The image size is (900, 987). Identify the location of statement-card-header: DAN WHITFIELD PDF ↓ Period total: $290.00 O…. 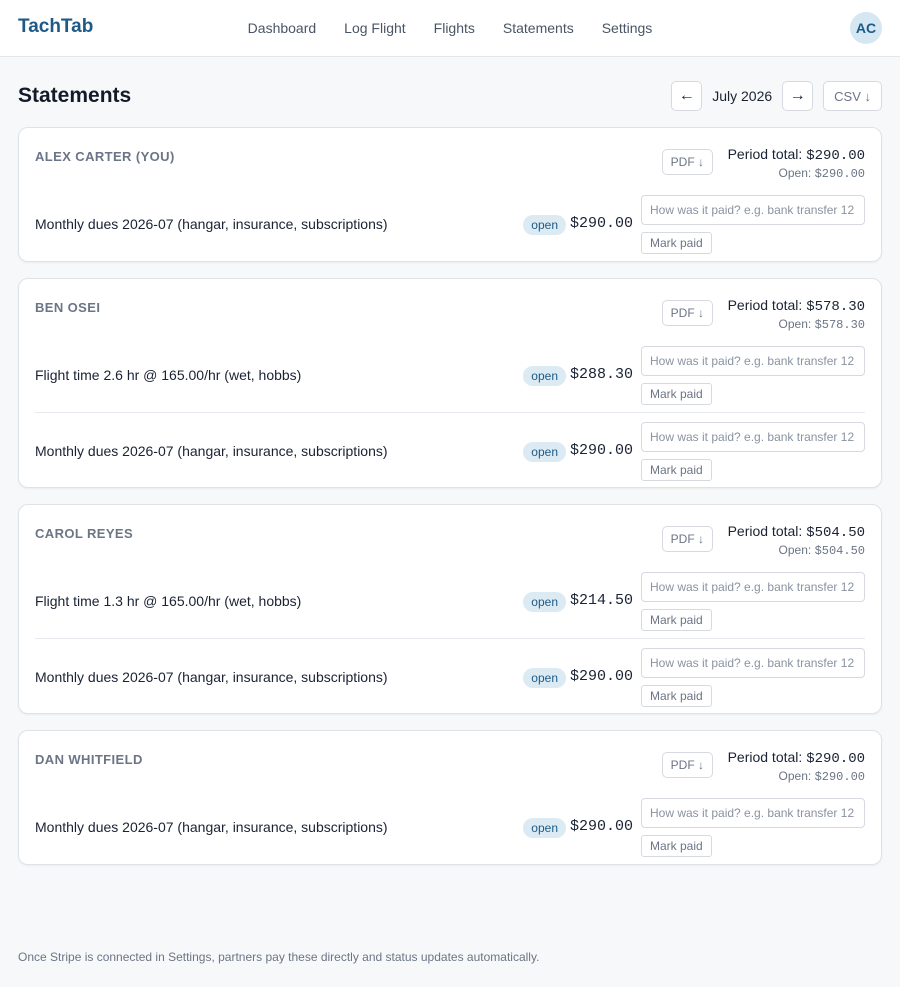
(450, 760).